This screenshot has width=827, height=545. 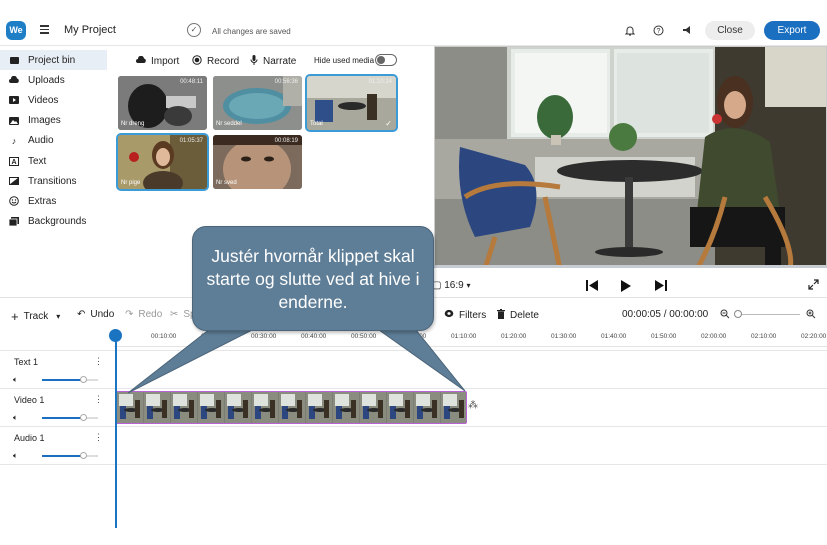 What do you see at coordinates (53, 222) in the screenshot?
I see `sidebar-item-backgrounds: Backgrounds` at bounding box center [53, 222].